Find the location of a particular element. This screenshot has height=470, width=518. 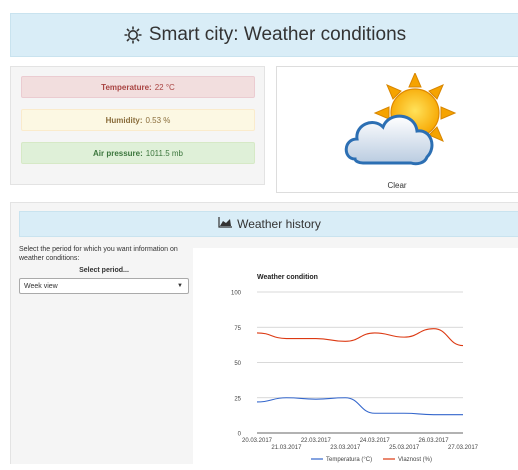

legend-label: Vlaznost (%) is located at coordinates (415, 460).